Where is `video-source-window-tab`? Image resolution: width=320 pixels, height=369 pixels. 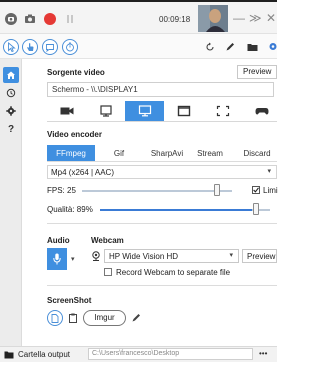 video-source-window-tab is located at coordinates (105, 111).